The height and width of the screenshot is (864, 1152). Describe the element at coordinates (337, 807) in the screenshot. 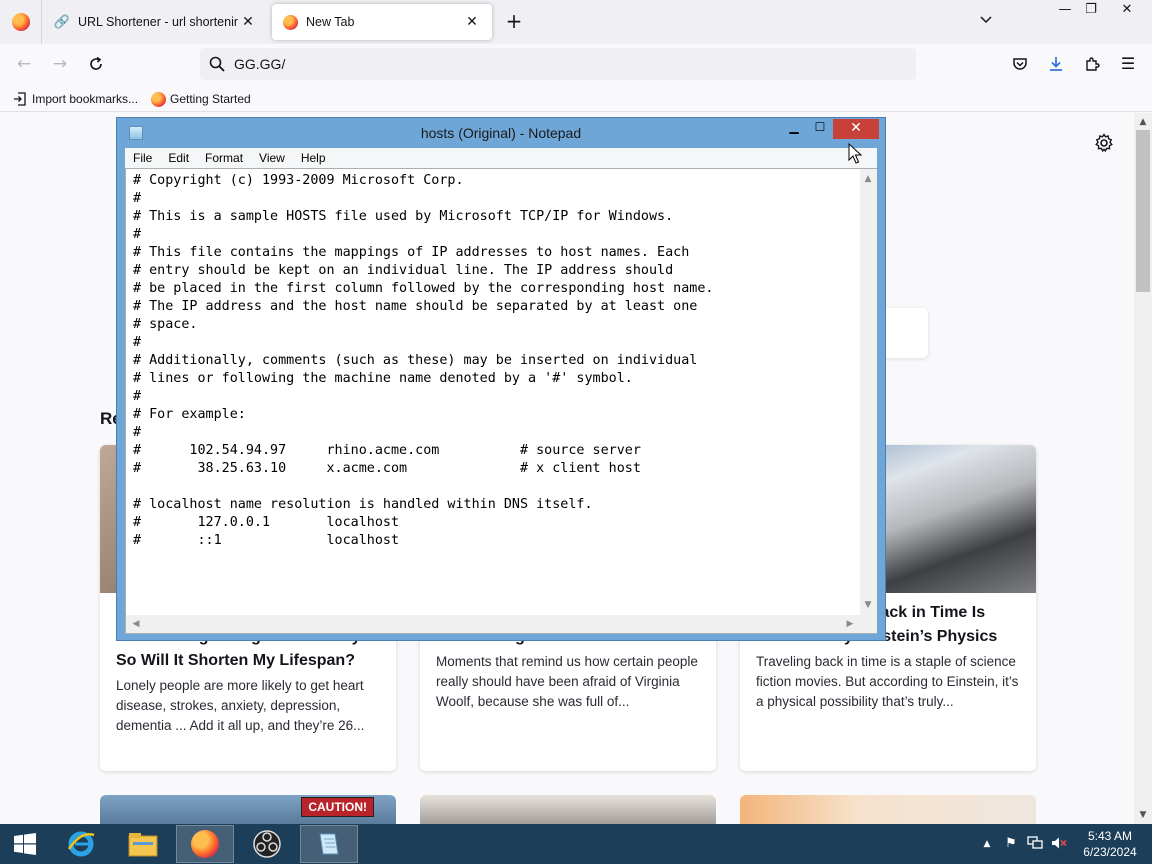

I see `caution-sign-text: CAUTION!` at that location.